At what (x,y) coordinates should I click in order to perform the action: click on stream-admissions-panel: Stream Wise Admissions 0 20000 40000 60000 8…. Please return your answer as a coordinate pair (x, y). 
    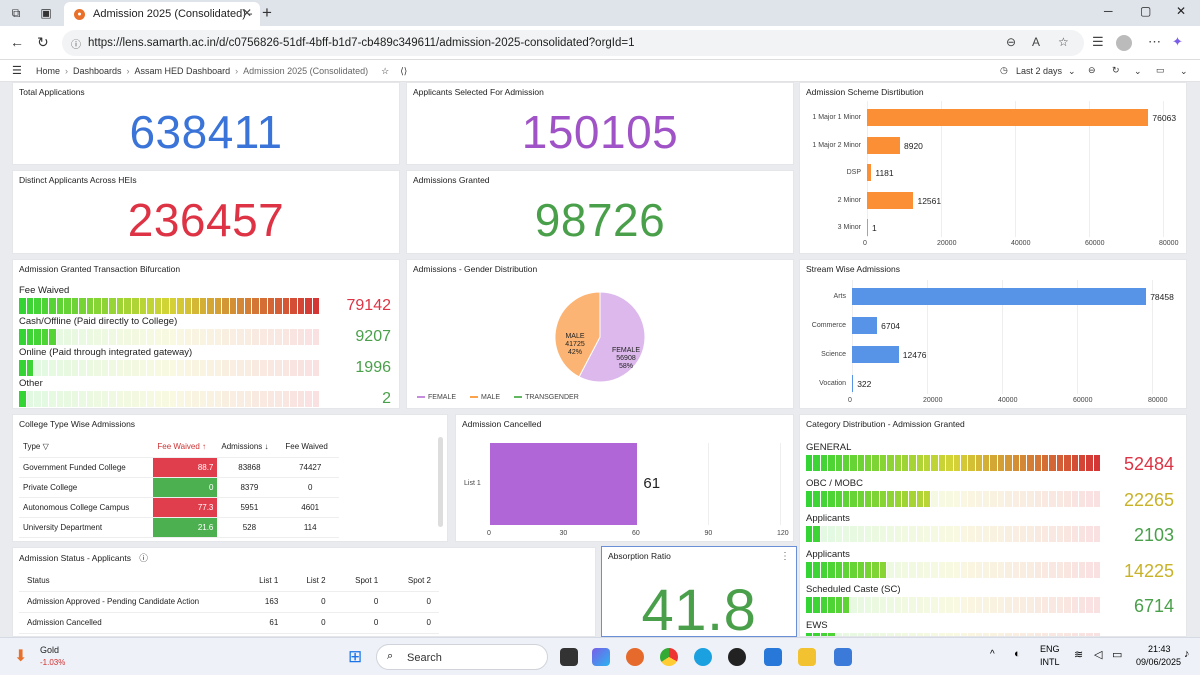
    Looking at the image, I should click on (993, 334).